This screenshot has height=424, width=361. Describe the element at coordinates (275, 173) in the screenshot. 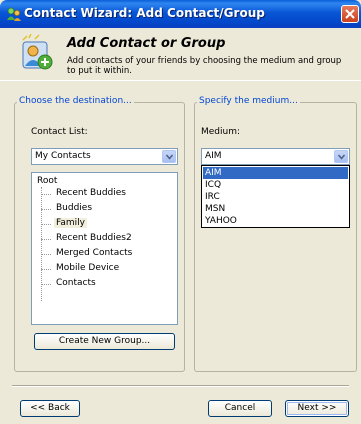

I see `medium-option: AIM` at that location.